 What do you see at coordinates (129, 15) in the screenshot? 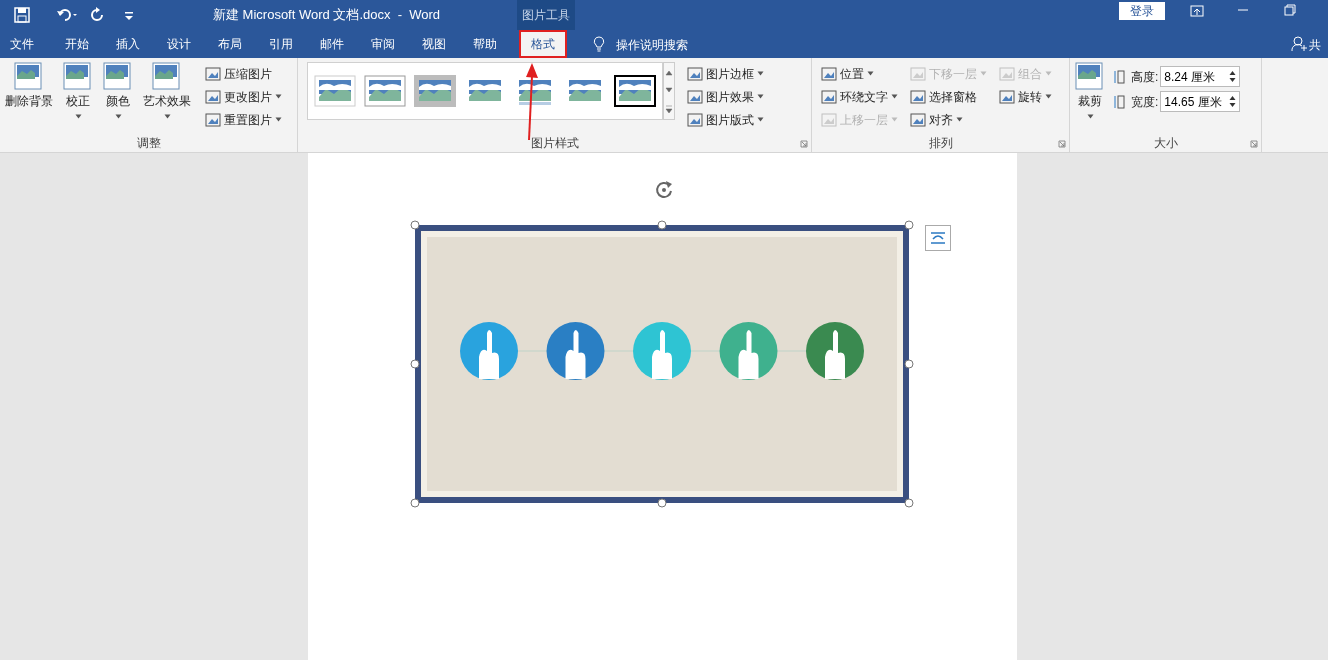
I see `customize-toolbar-icon` at bounding box center [129, 15].